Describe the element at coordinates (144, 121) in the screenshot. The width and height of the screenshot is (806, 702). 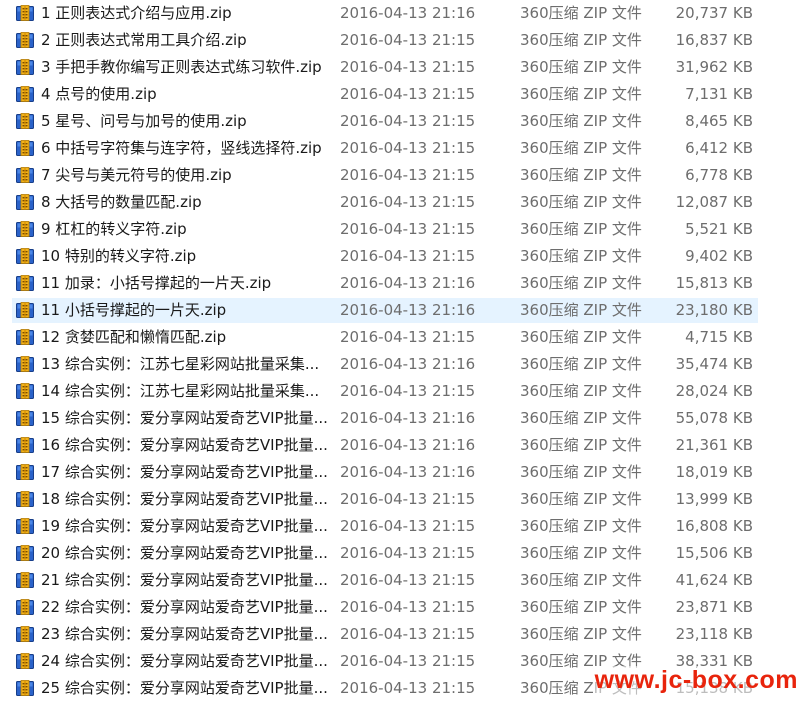
I see `file-name: 5 星号、问号与加号的使用.zip` at that location.